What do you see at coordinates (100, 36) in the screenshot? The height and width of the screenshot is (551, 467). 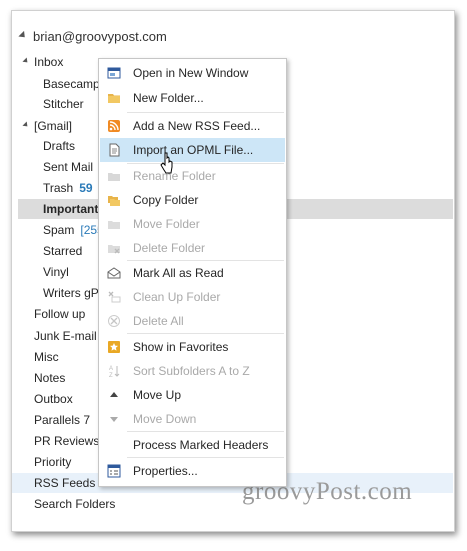 I see `account-label: brian@groovypost.com` at bounding box center [100, 36].